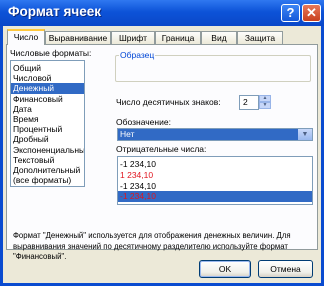  What do you see at coordinates (127, 134) in the screenshot?
I see `symbol-value: Нет` at bounding box center [127, 134].